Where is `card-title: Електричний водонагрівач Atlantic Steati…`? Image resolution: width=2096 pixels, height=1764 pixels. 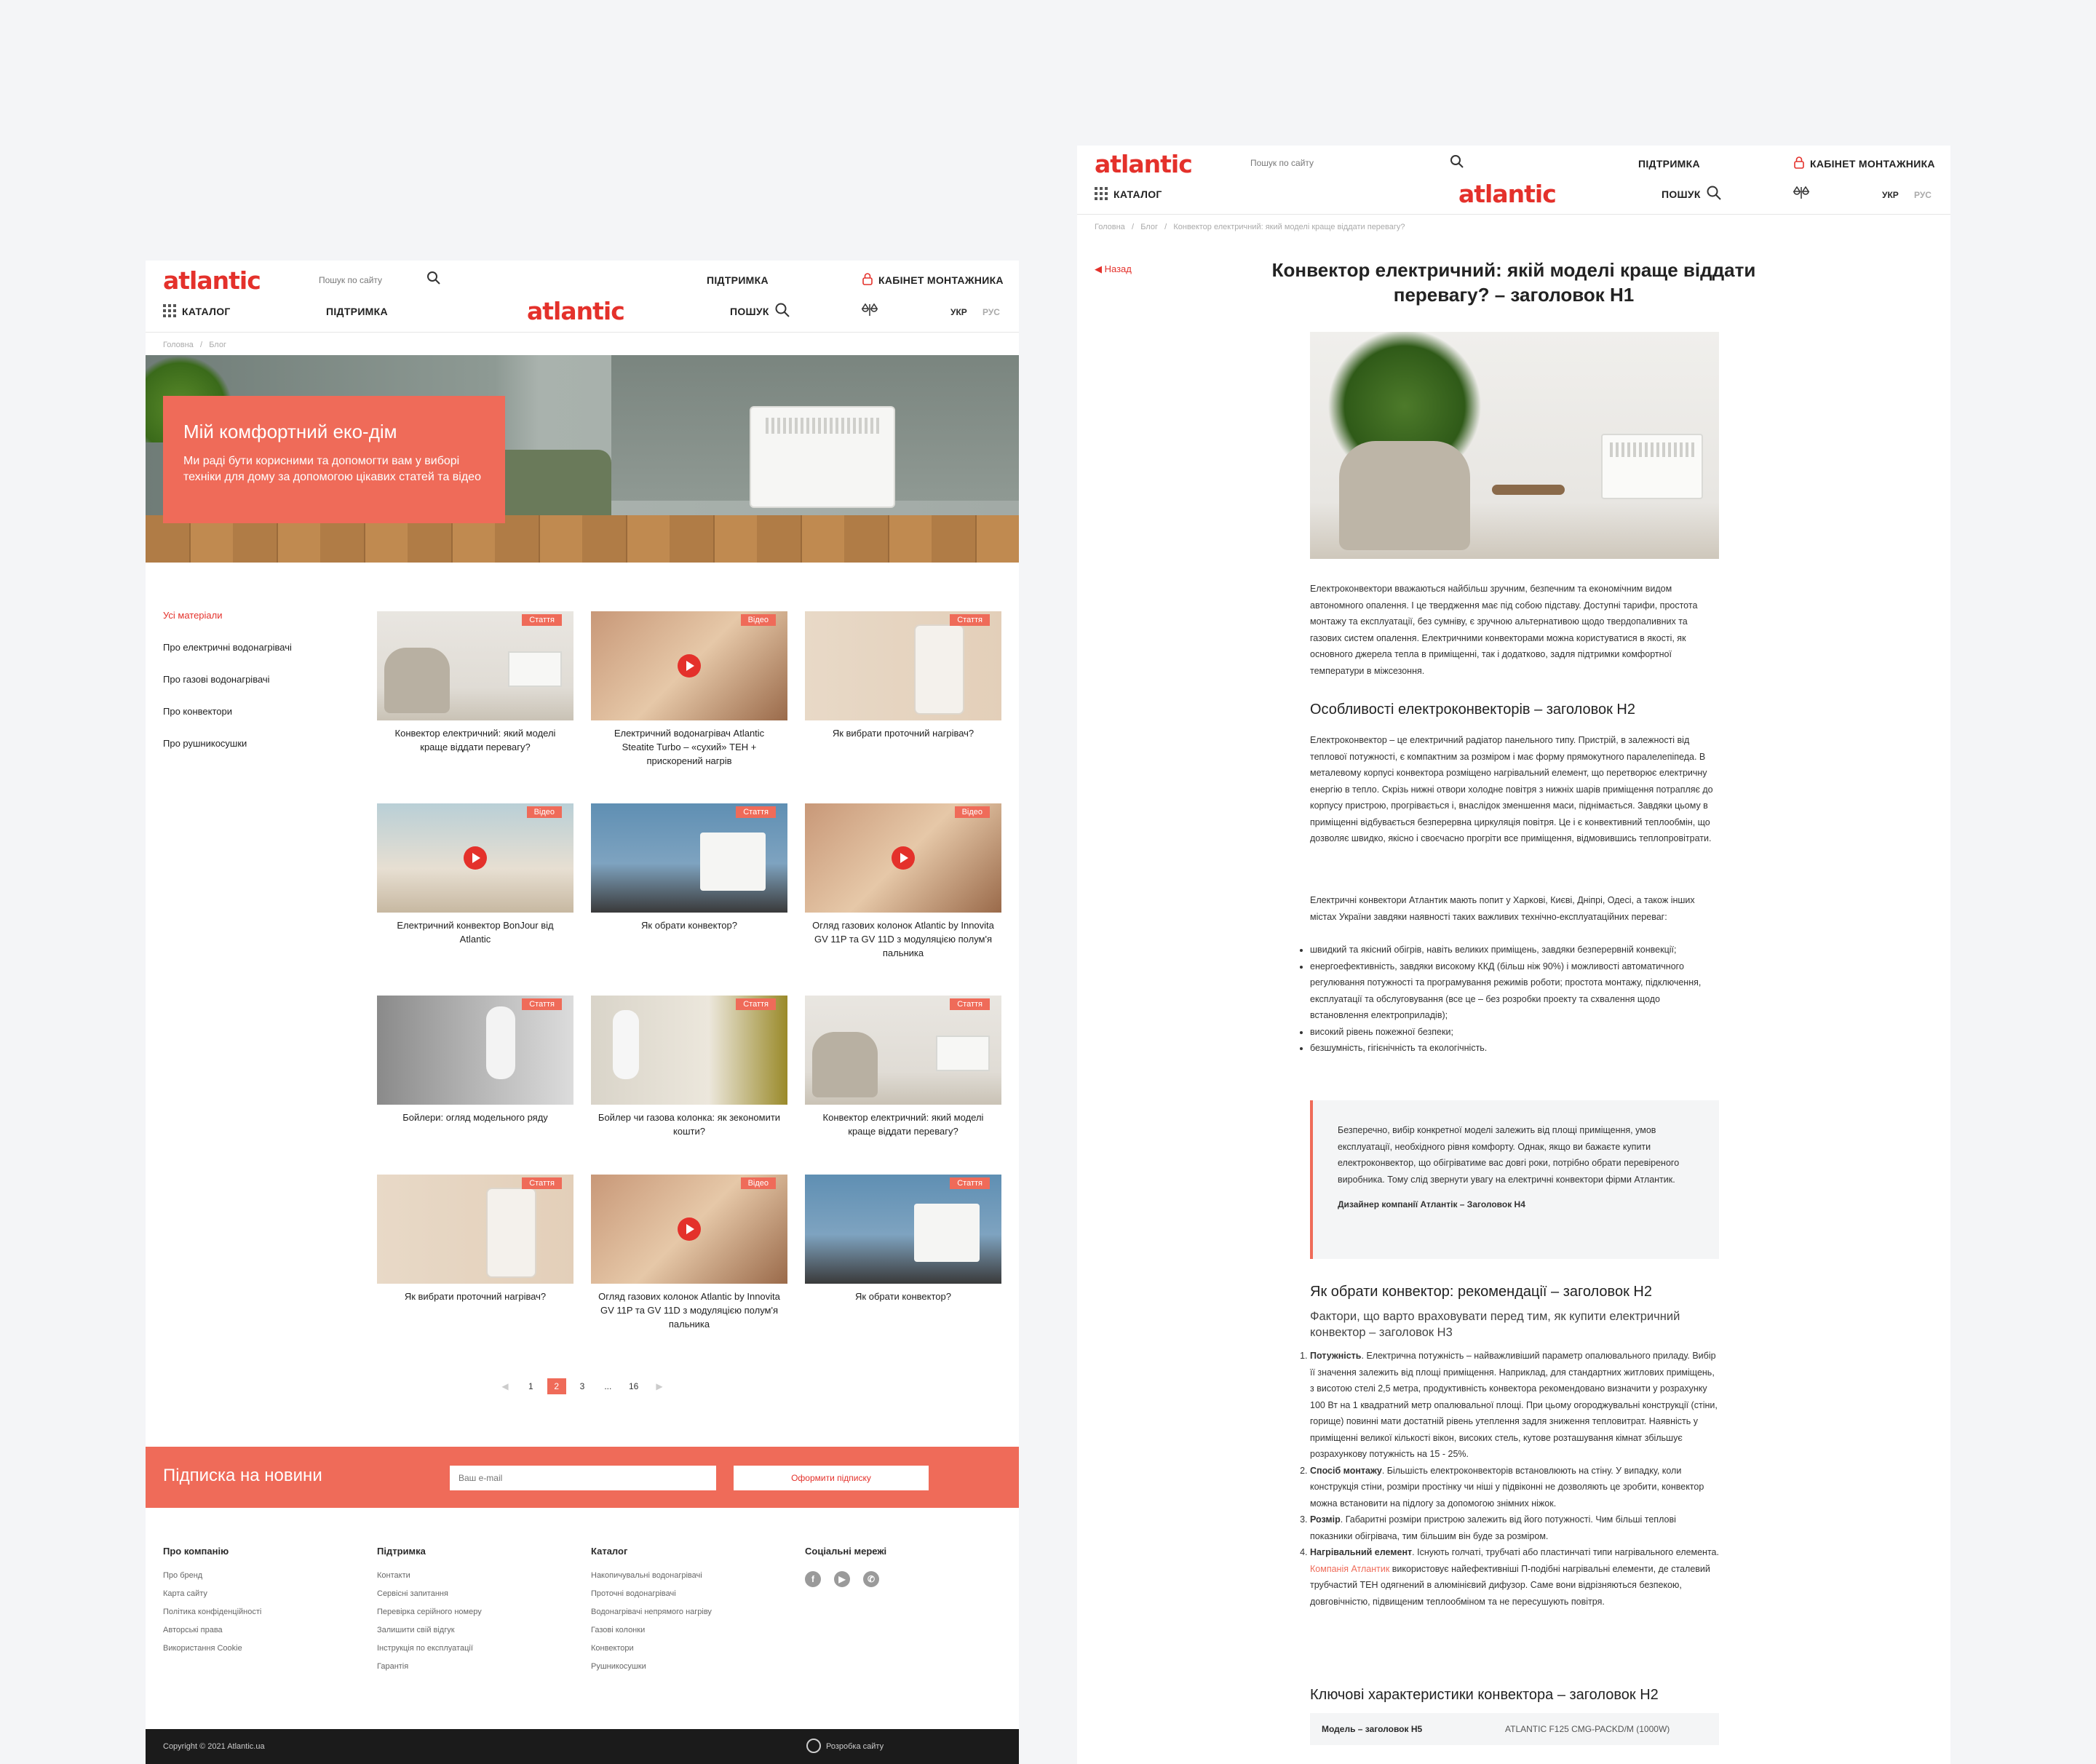
card-title: Електричний водонагрівач Atlantic Steati… is located at coordinates (689, 747).